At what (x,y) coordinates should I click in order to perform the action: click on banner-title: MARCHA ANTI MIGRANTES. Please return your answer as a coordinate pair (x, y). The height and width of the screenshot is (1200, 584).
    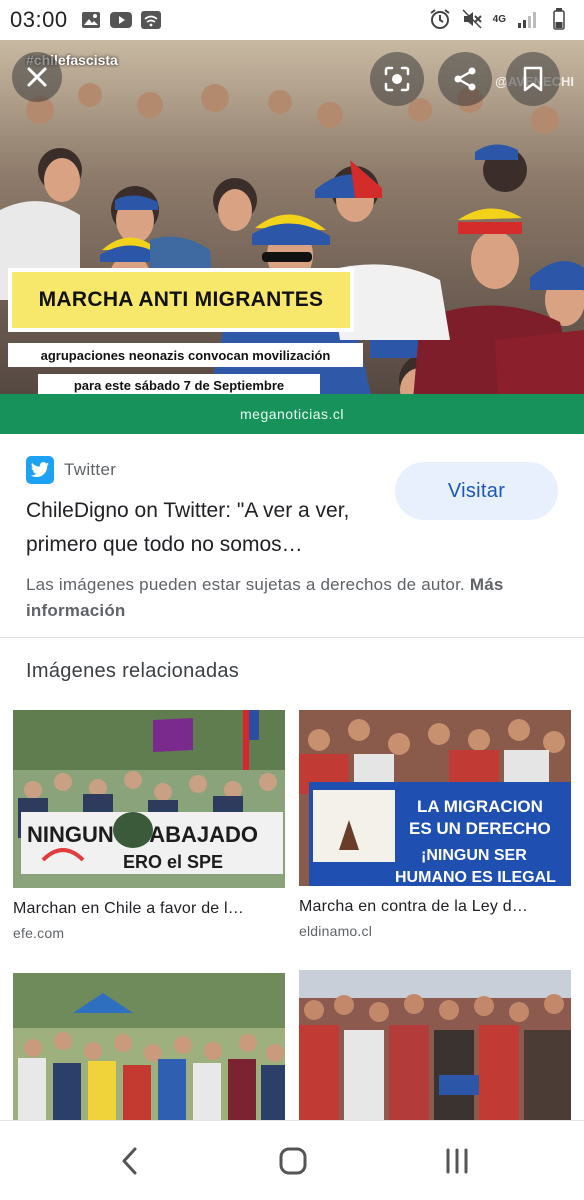
    Looking at the image, I should click on (181, 300).